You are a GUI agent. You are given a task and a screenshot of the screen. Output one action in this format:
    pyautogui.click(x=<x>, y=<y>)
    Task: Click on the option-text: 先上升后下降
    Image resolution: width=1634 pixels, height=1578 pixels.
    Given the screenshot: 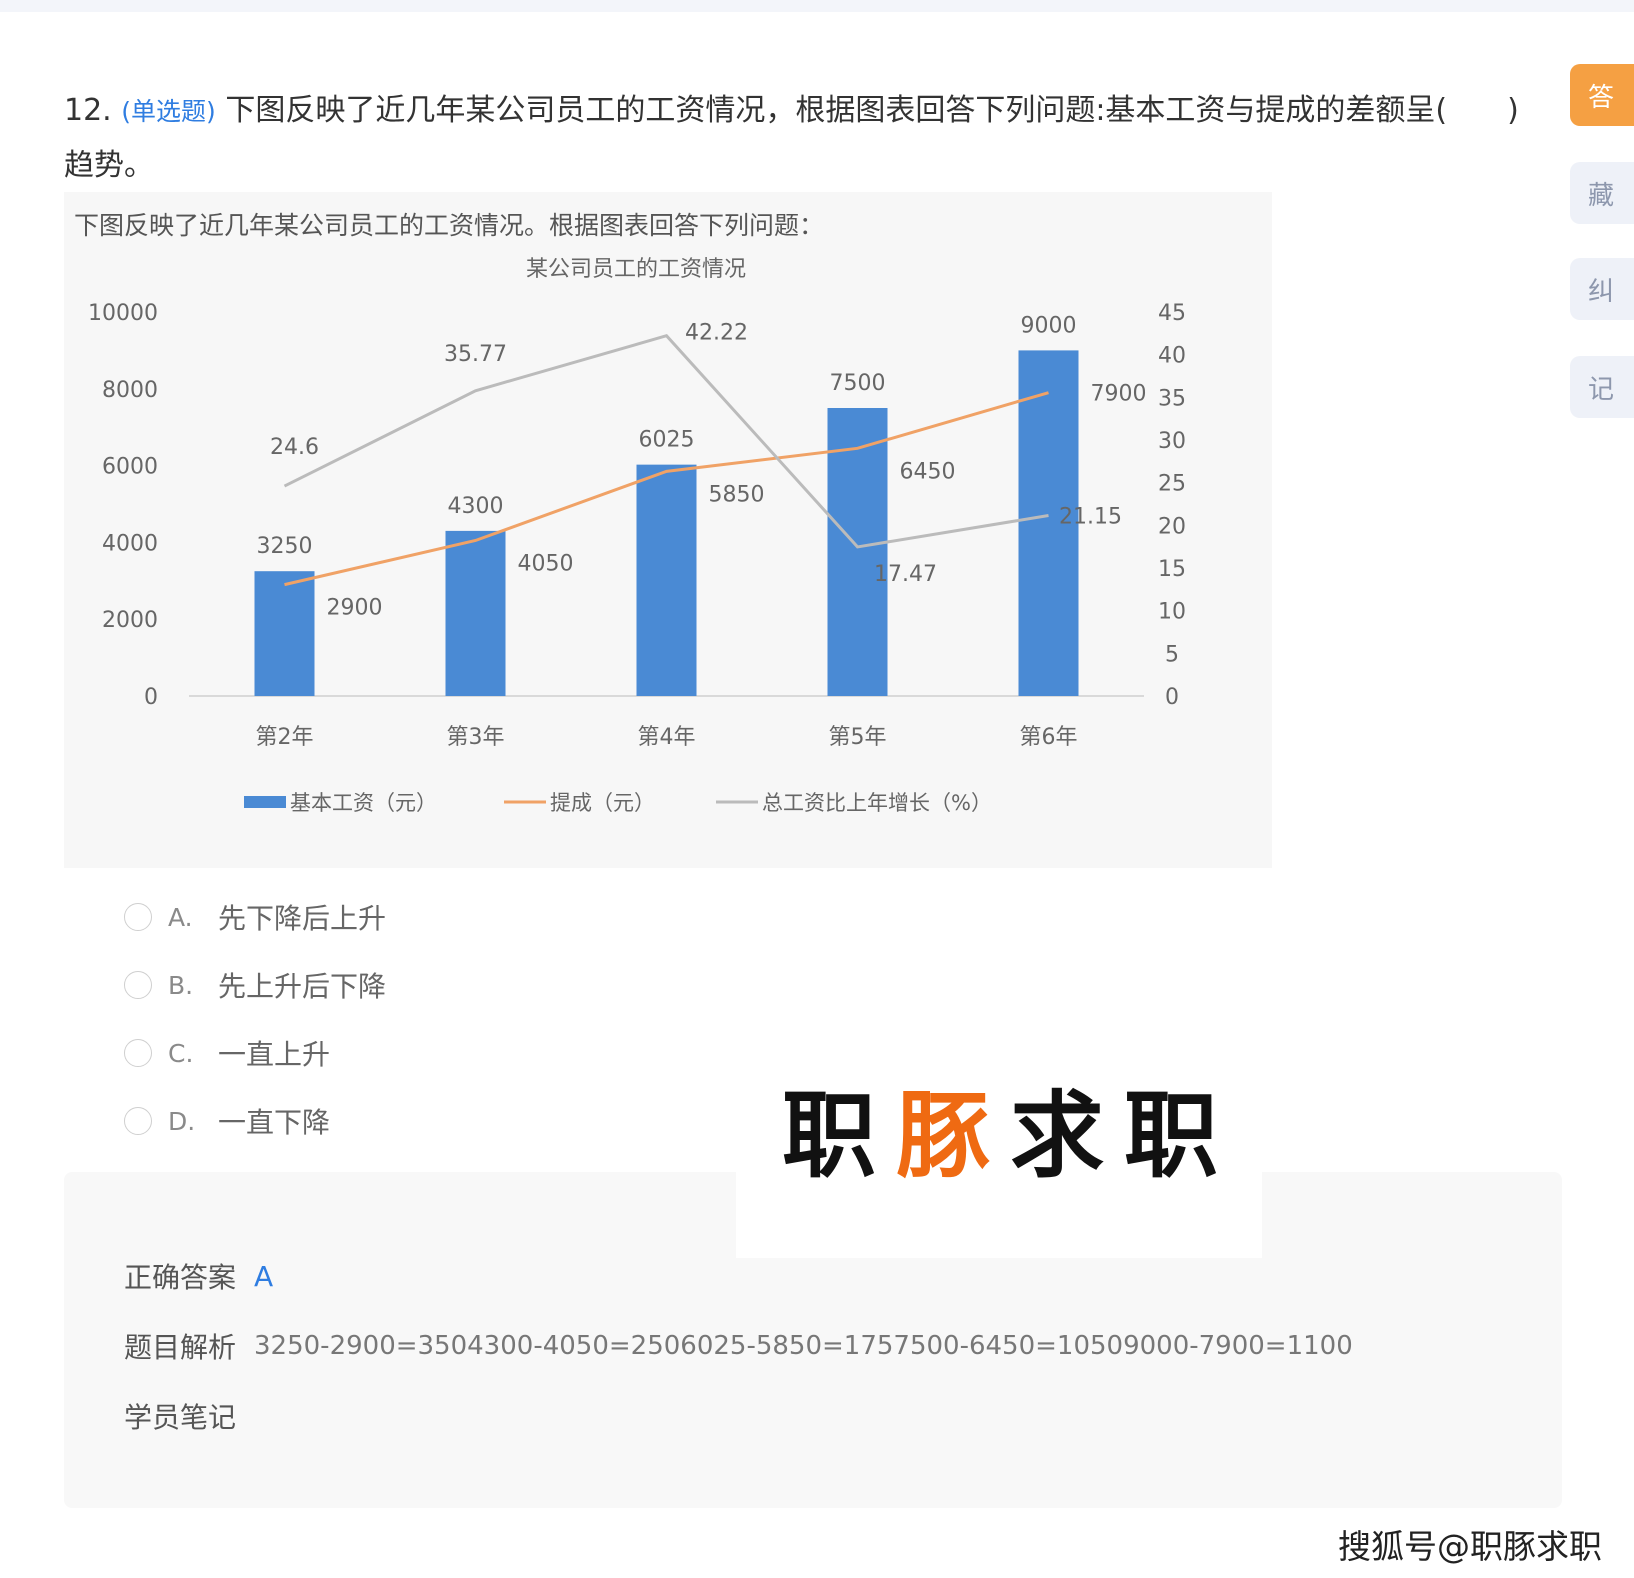 What is the action you would take?
    pyautogui.click(x=302, y=986)
    